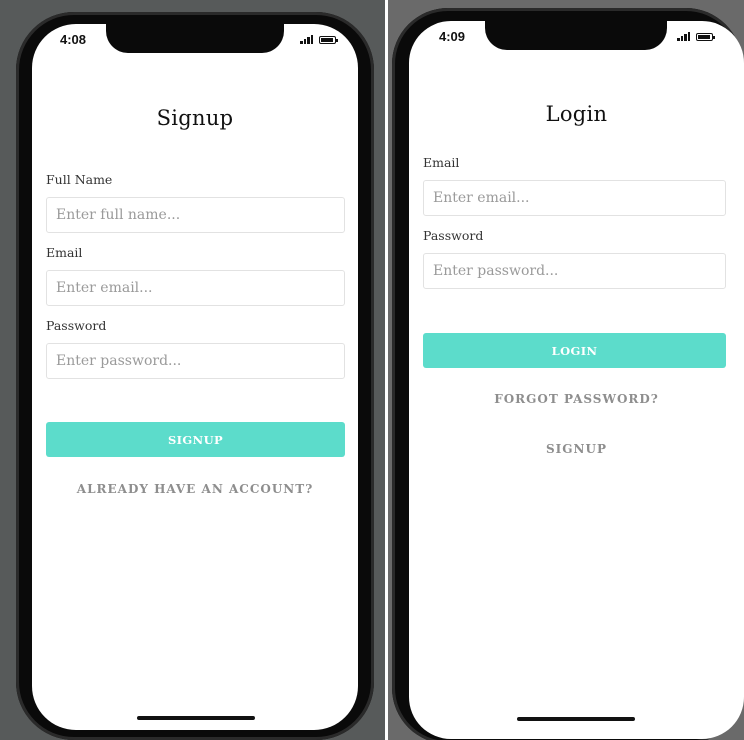 Image resolution: width=744 pixels, height=740 pixels. Describe the element at coordinates (195, 489) in the screenshot. I see `already-have-account-link: ALREADY HAVE AN ACCOUNT?` at that location.